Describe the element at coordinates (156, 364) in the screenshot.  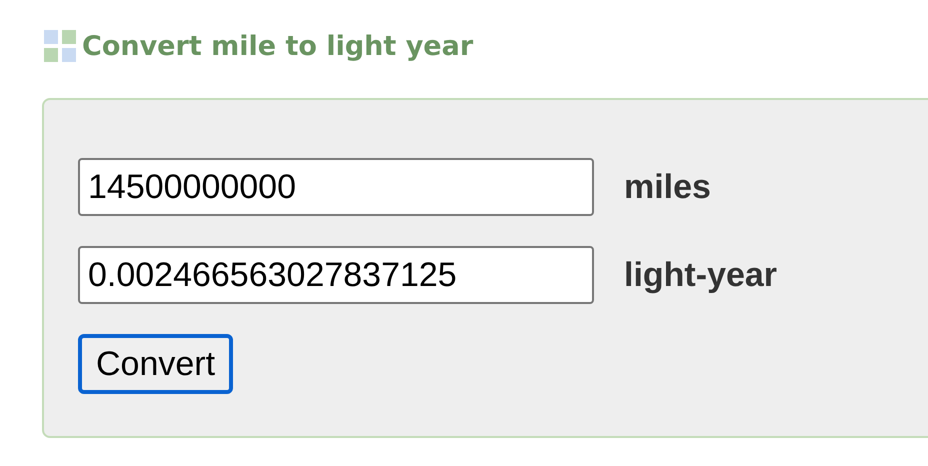
I see `convert-button: Convert` at that location.